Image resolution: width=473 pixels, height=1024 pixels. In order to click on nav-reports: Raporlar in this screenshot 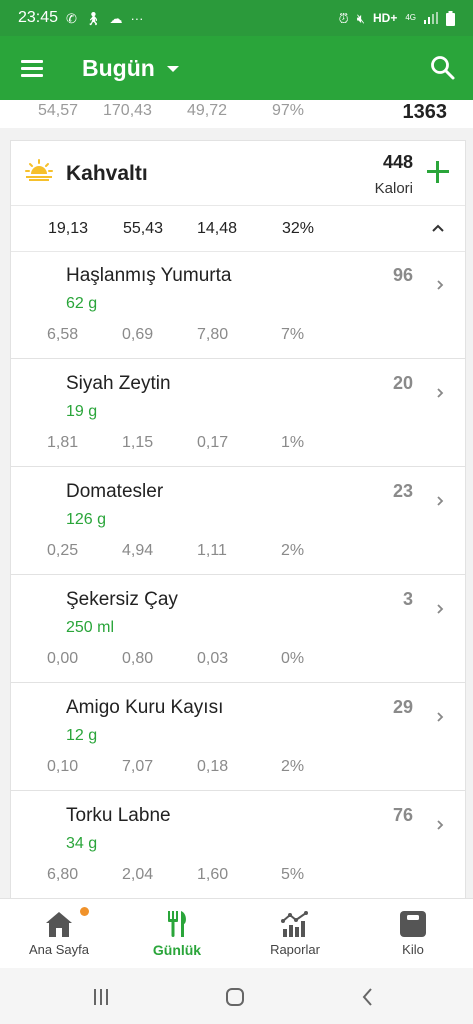, I will do `click(295, 934)`.